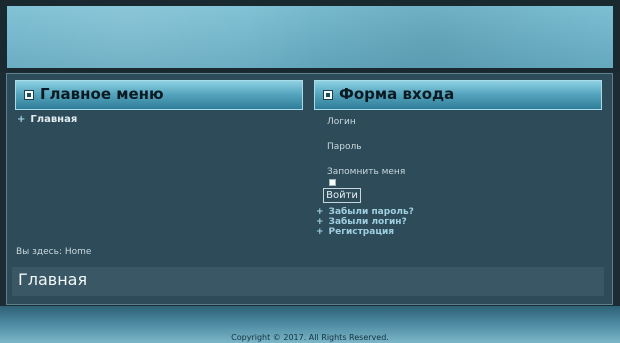  I want to click on password-label: Пароль, so click(344, 147).